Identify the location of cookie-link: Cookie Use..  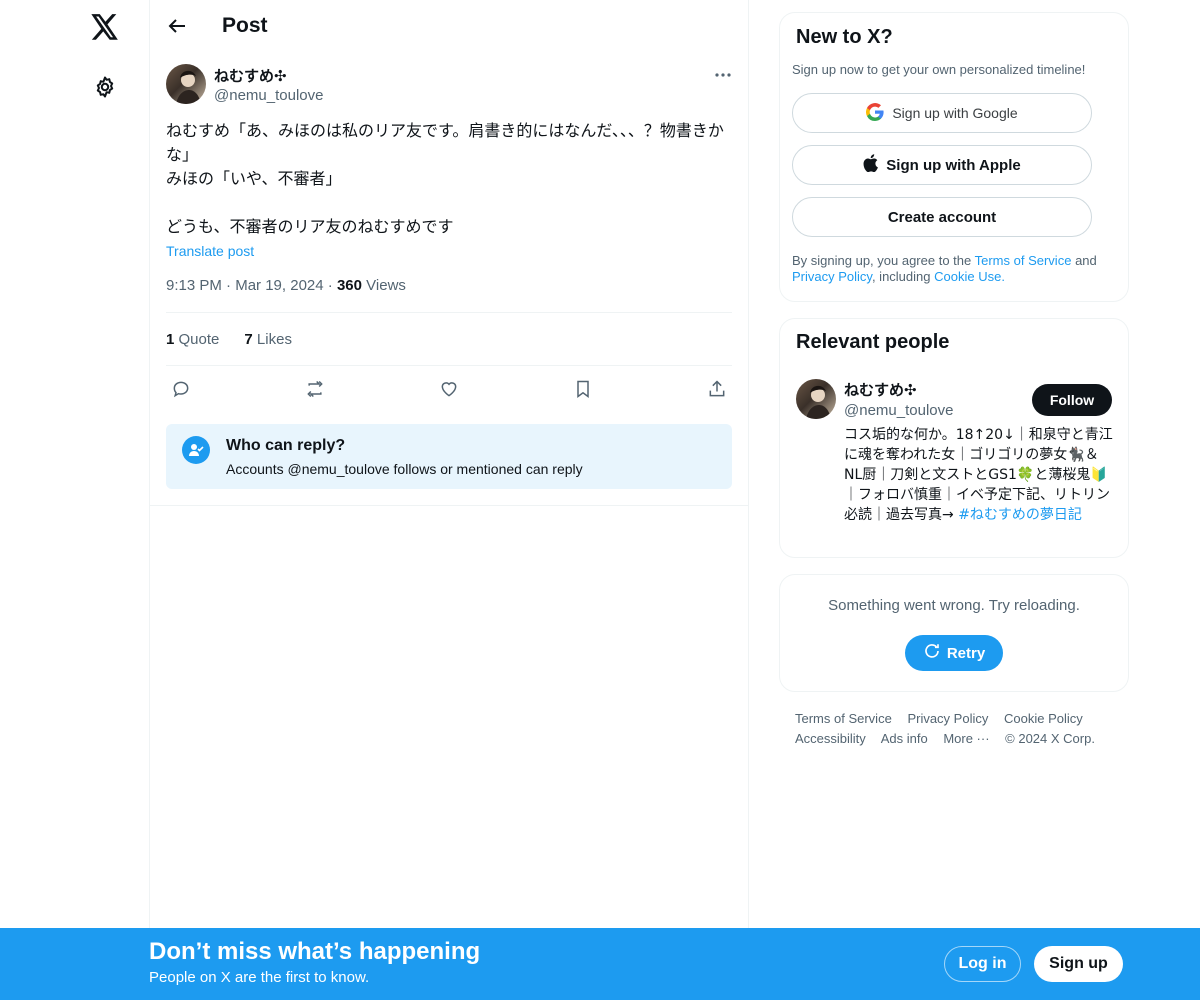
(969, 276).